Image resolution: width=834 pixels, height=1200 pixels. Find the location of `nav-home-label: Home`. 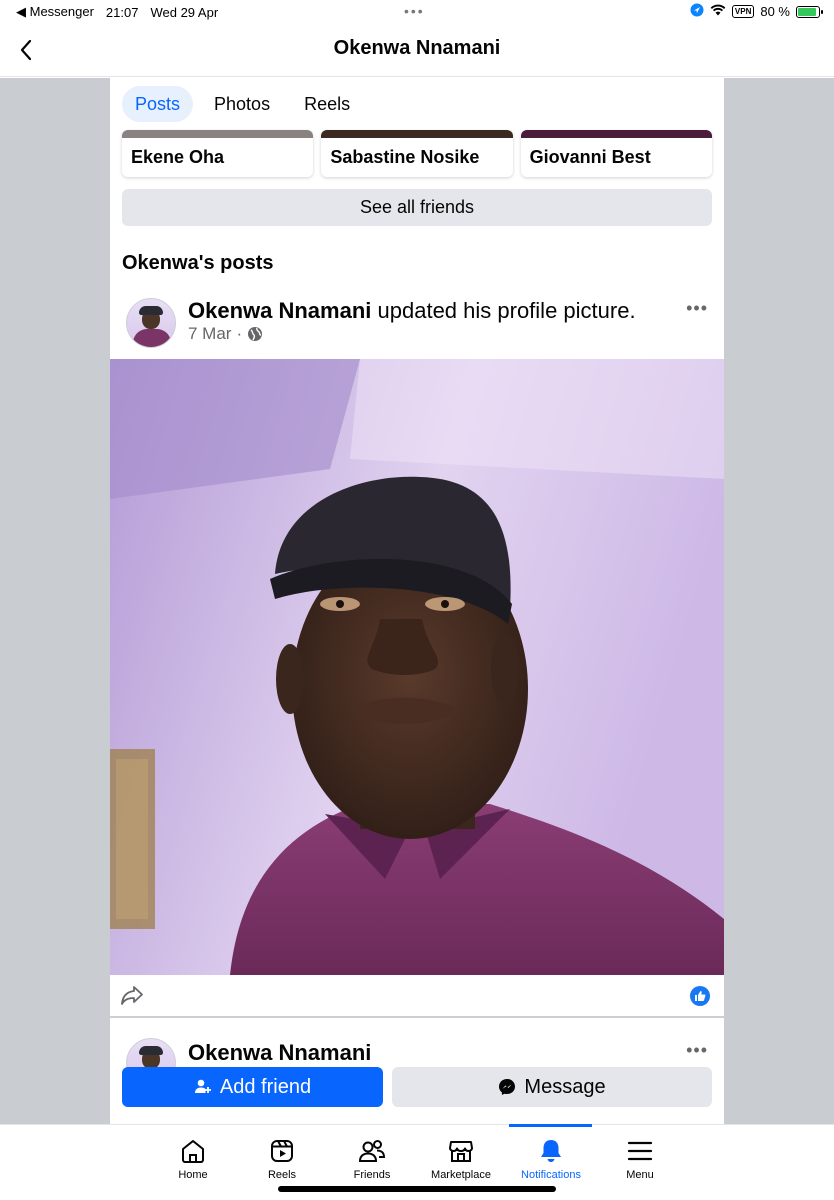

nav-home-label: Home is located at coordinates (193, 1175).